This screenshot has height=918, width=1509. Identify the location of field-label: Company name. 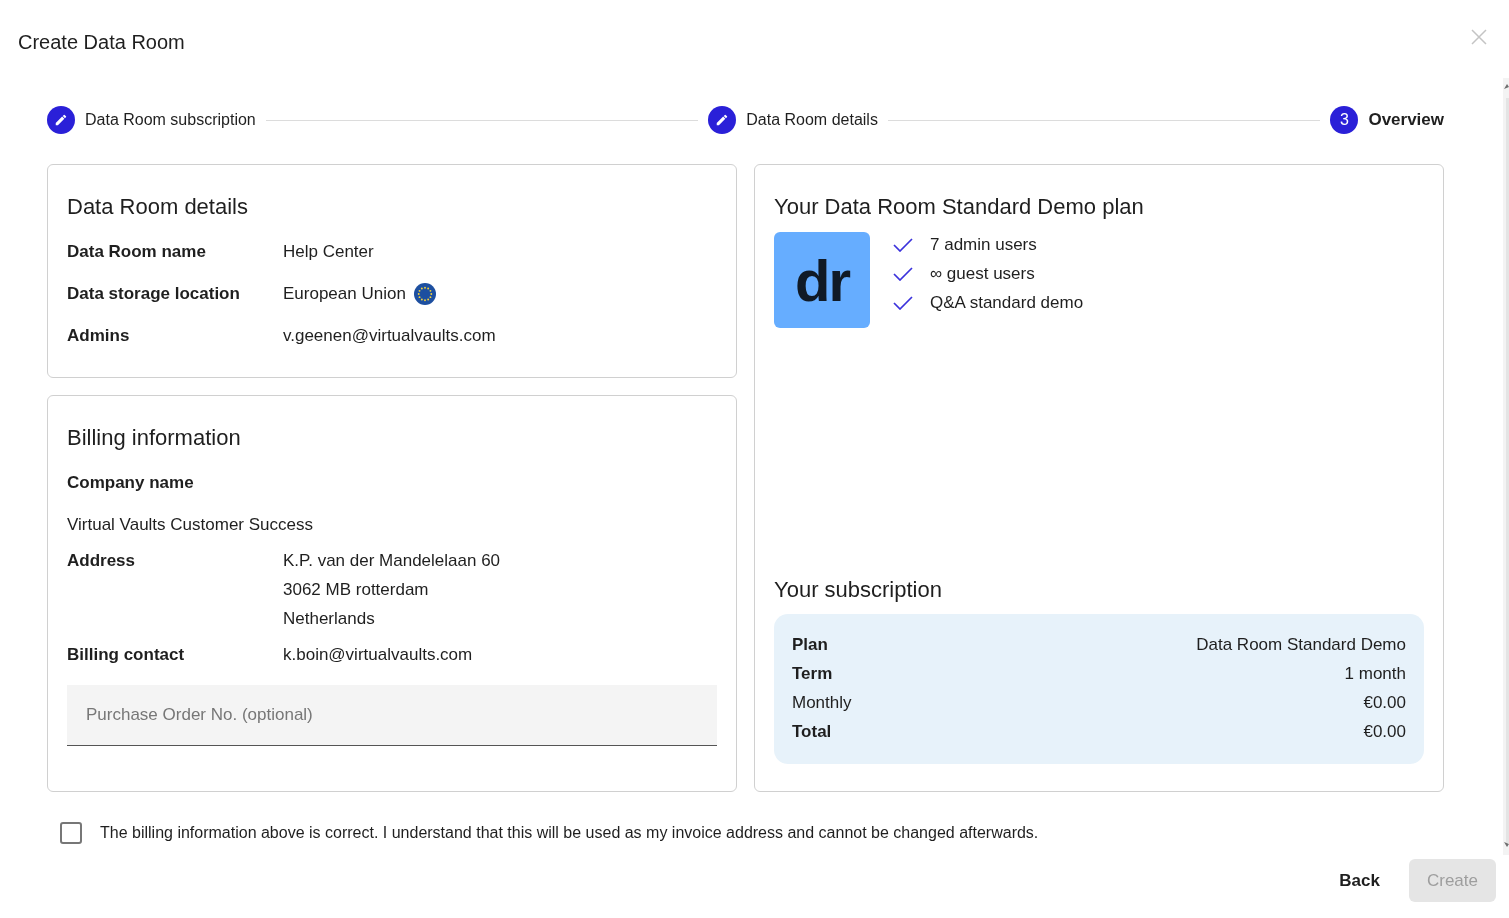
(131, 483).